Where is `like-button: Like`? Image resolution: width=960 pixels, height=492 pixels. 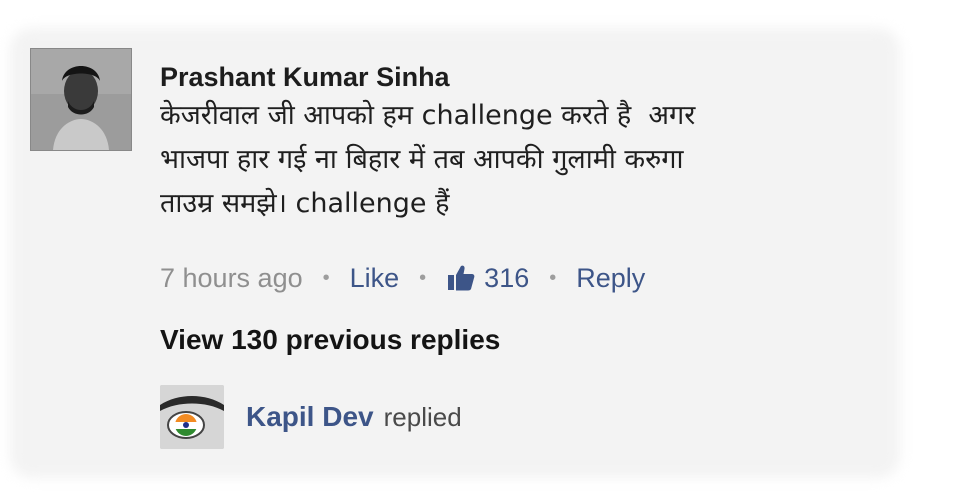
like-button: Like is located at coordinates (375, 278).